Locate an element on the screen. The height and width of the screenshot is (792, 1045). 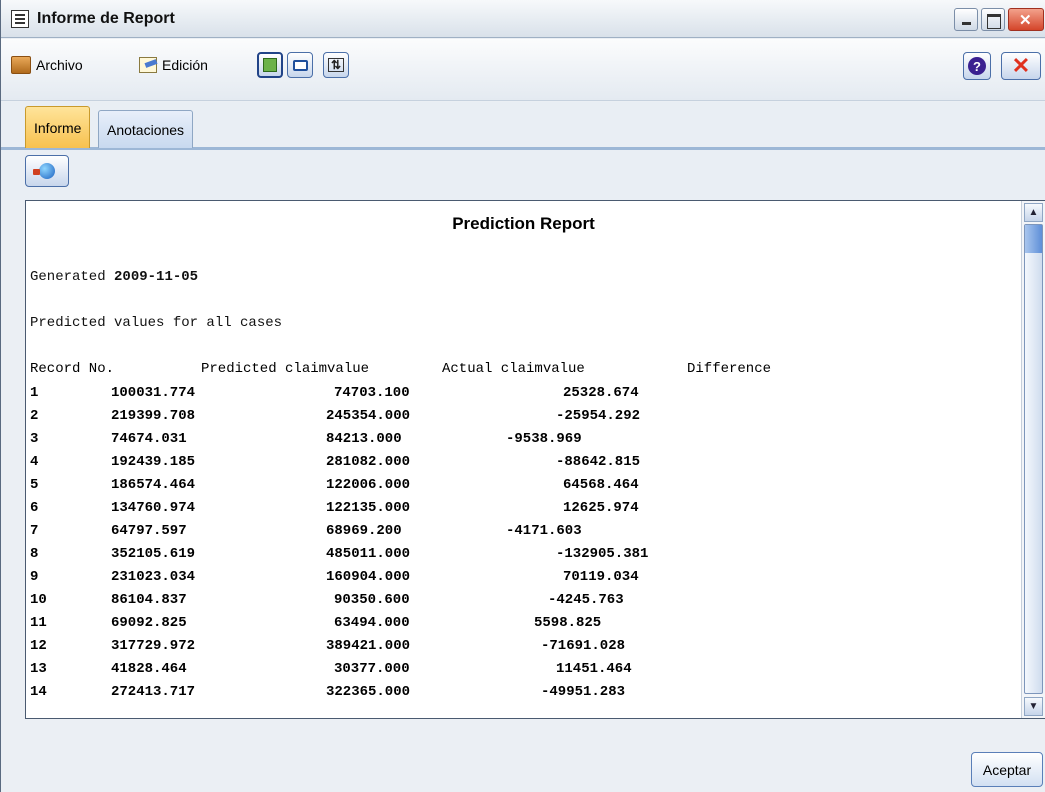
predicted-value: 86104.837 is located at coordinates (149, 600).